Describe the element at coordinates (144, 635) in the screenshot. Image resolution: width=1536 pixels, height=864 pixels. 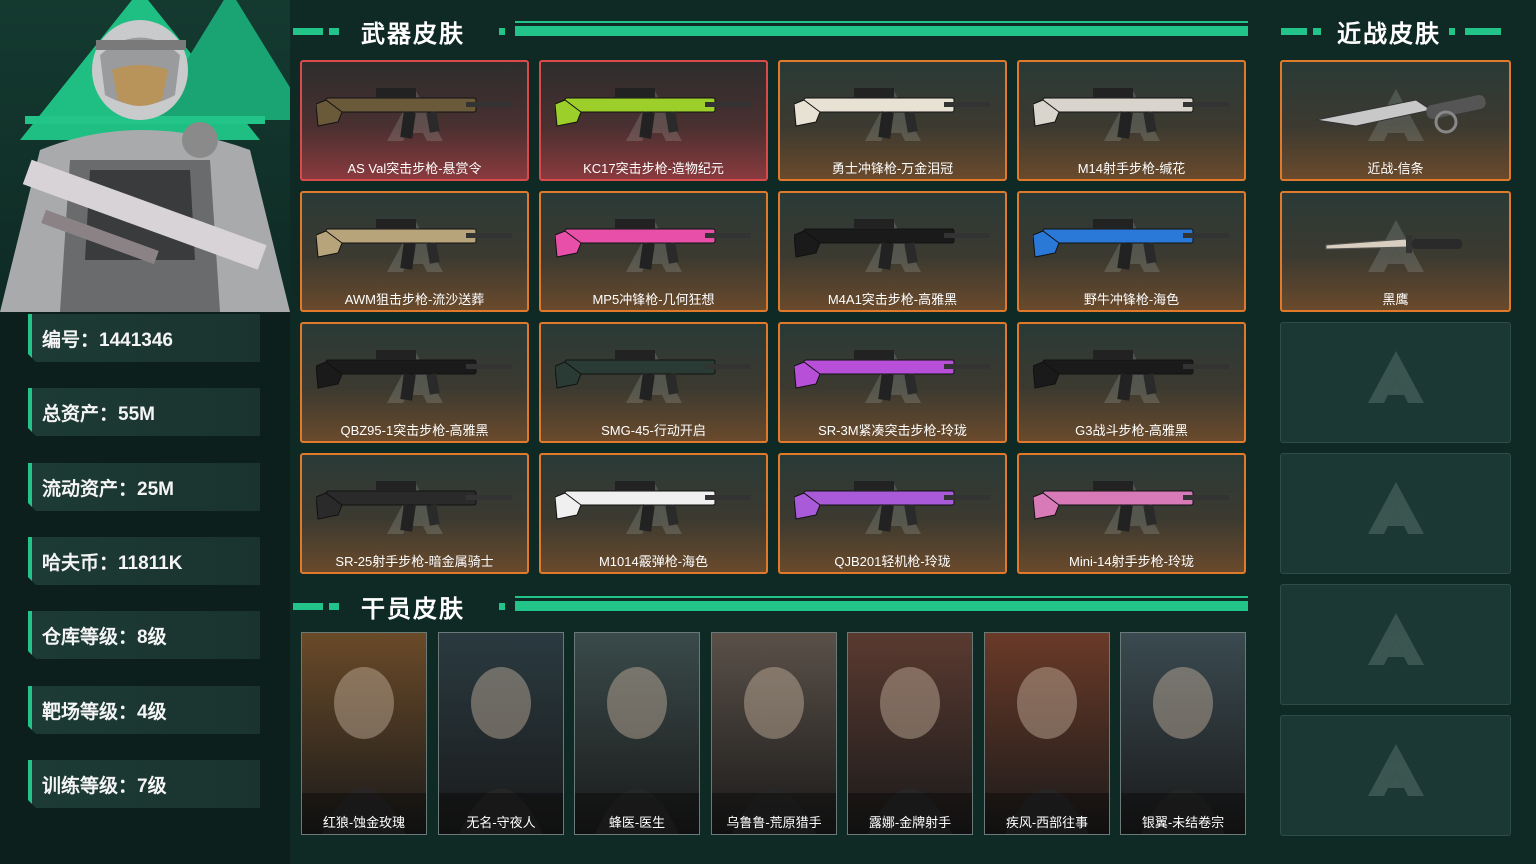
I see `stat-warehouse-level: 仓库等级：8级` at that location.